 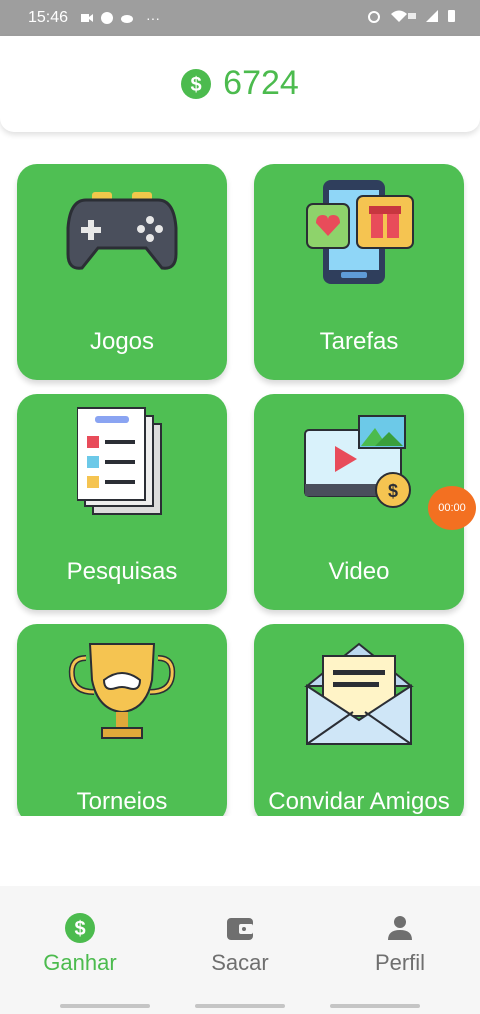 I want to click on tile-label: Torneios, so click(x=122, y=801).